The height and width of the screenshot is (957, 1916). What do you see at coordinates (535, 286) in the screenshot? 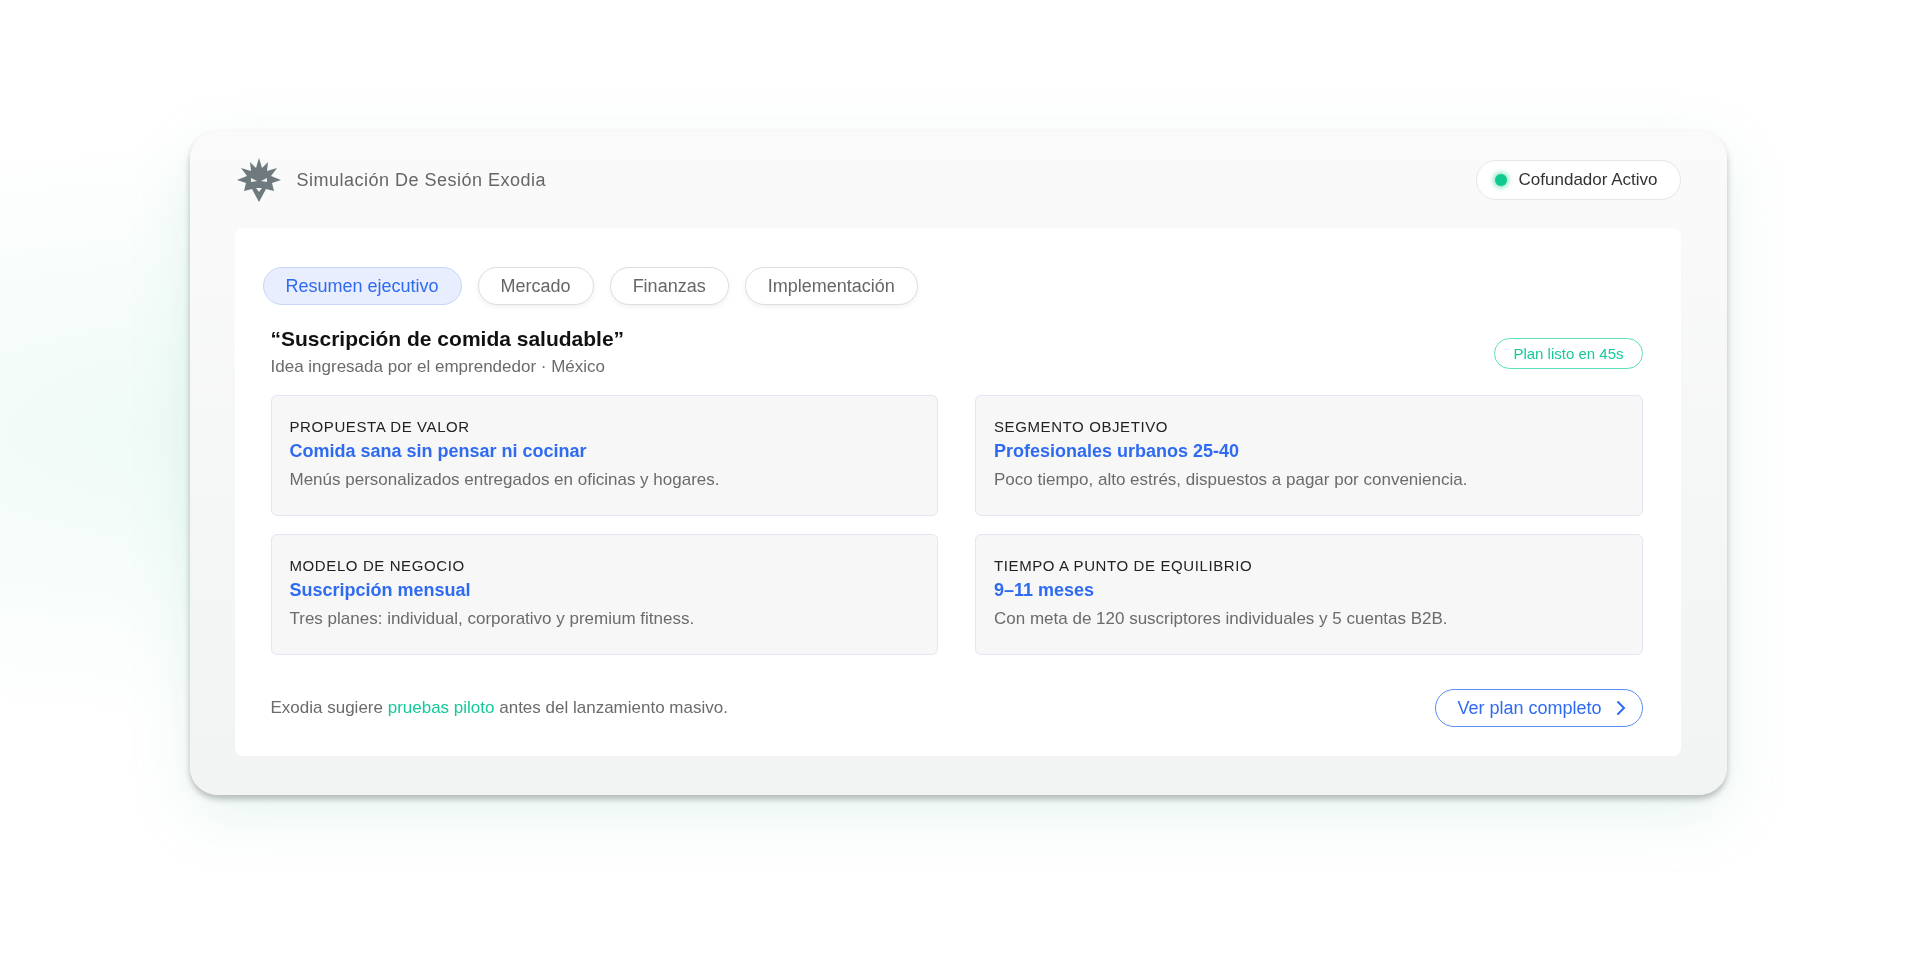
I see `tab: Mercado` at bounding box center [535, 286].